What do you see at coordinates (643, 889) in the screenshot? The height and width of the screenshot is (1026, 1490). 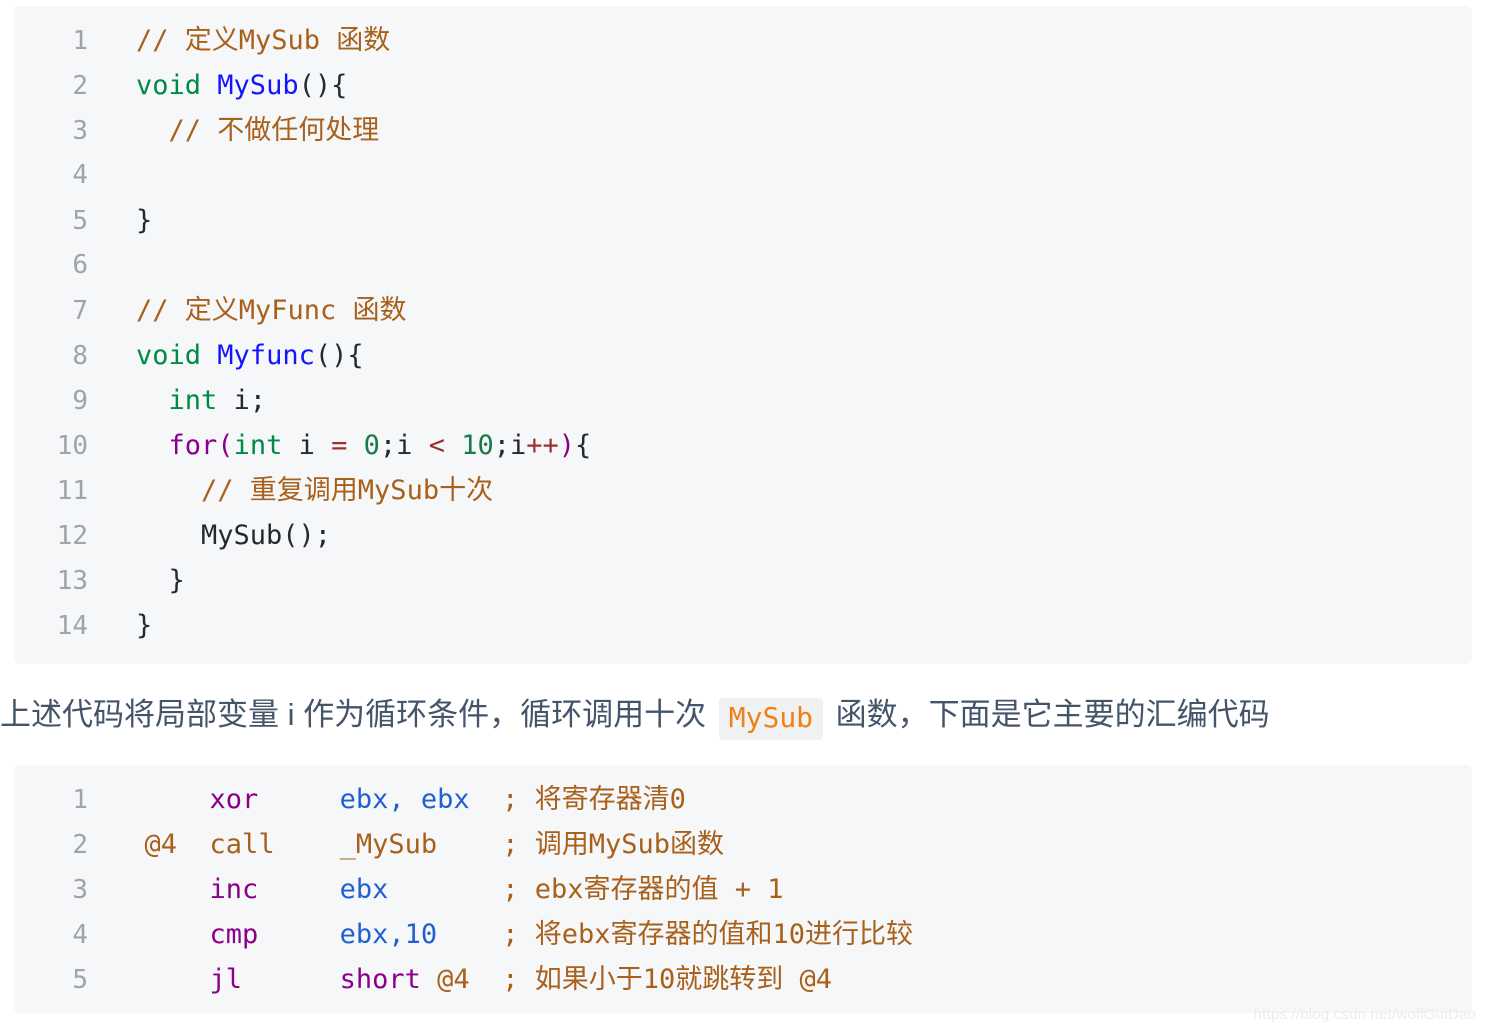 I see `token-comment: ; ebx寄存器的值 + 1` at bounding box center [643, 889].